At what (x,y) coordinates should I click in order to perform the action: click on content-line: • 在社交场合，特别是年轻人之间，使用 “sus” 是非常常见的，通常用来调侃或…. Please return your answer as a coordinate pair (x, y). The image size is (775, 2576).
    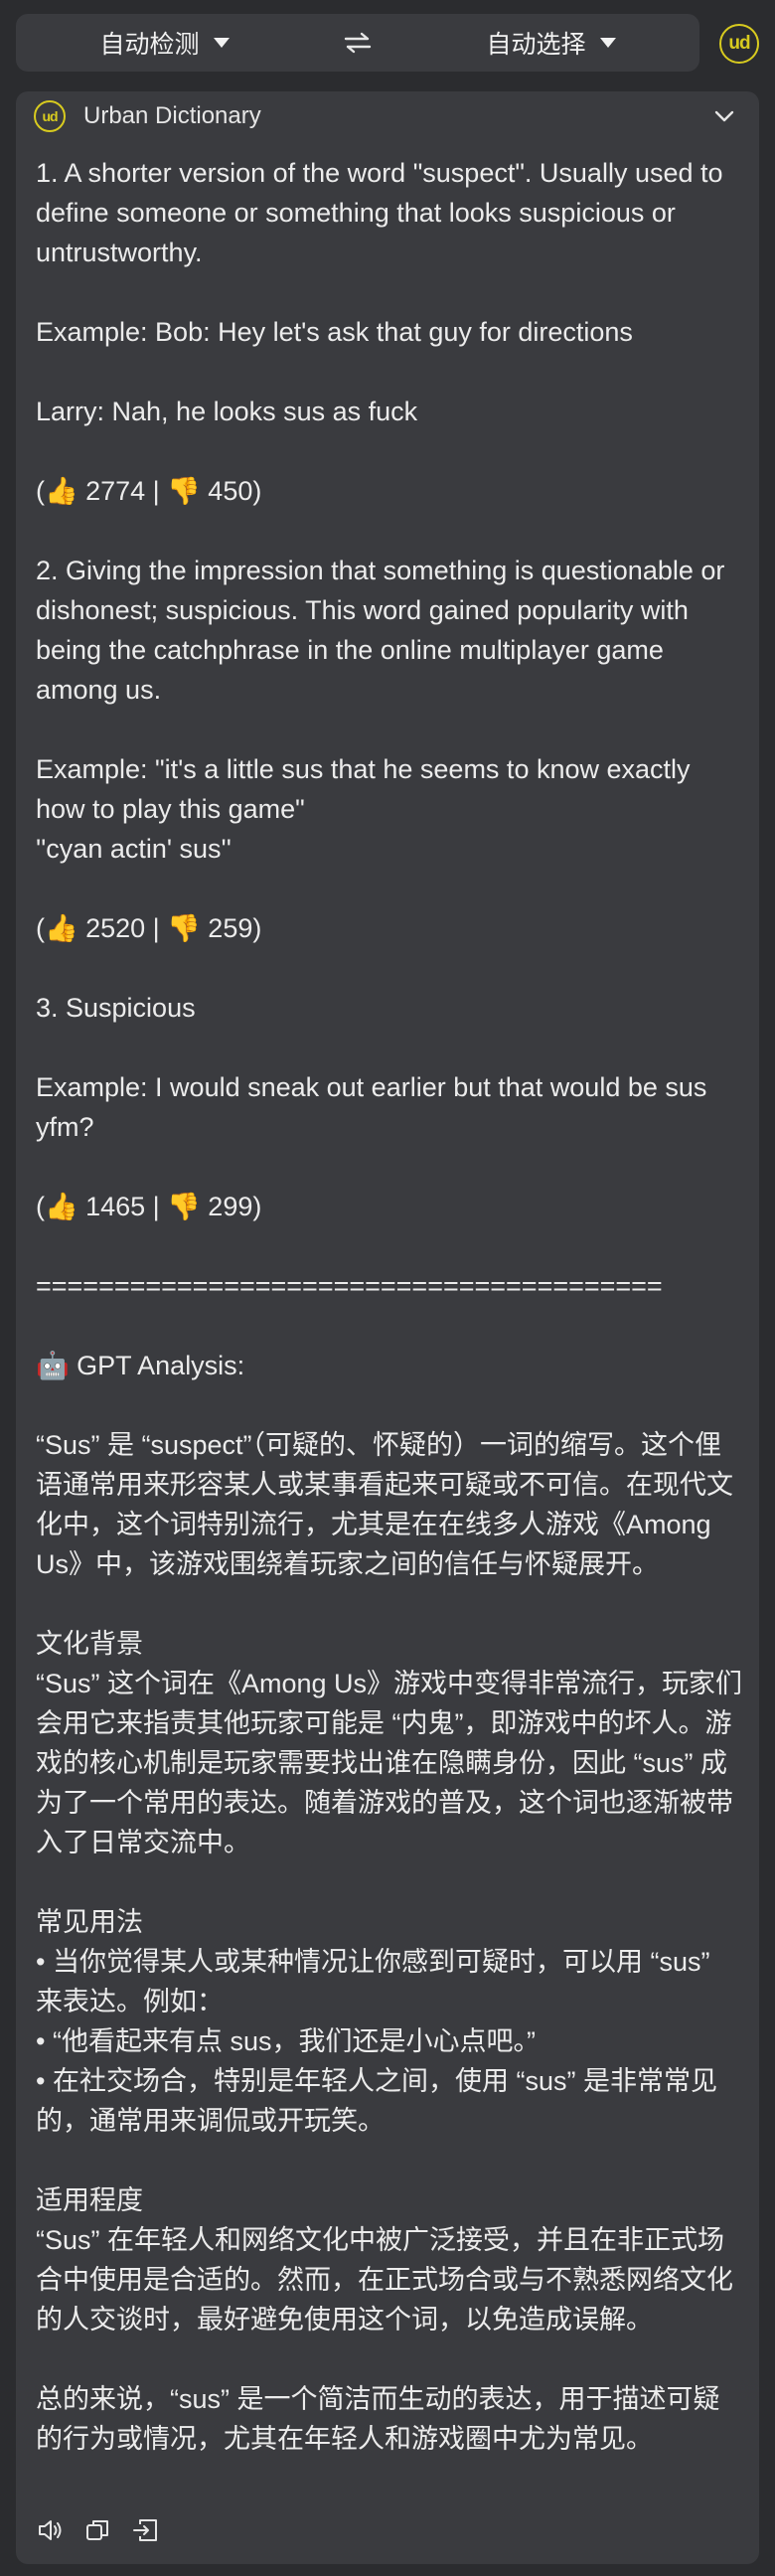
    Looking at the image, I should click on (376, 2101).